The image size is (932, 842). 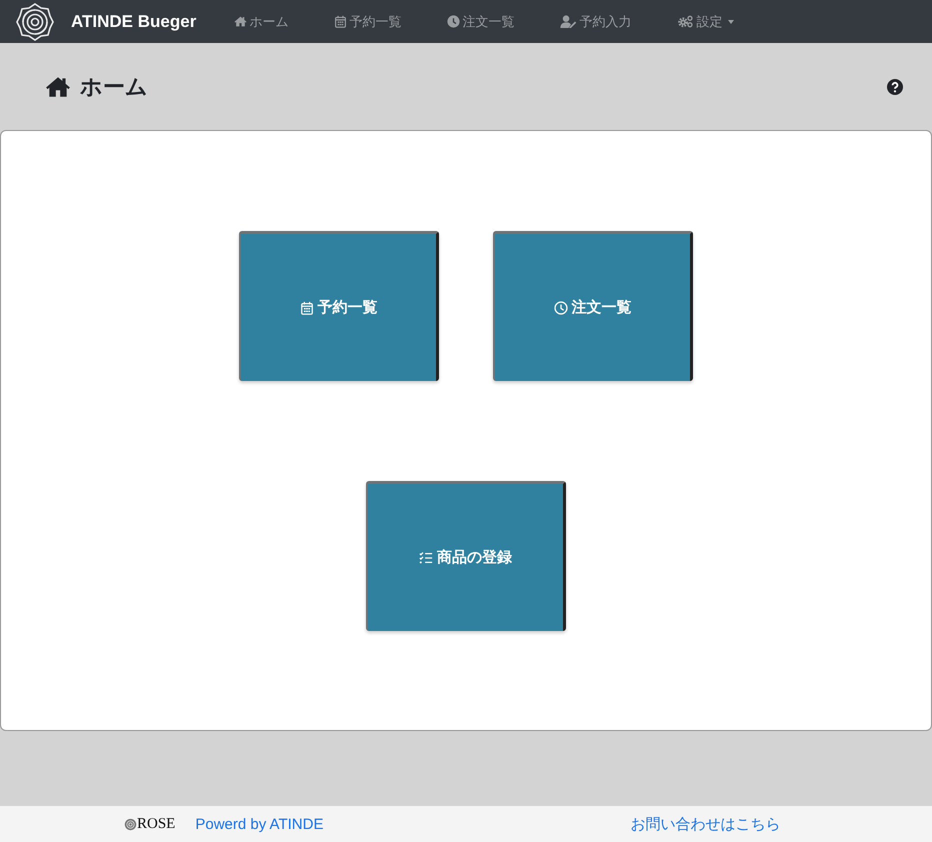 What do you see at coordinates (596, 21) in the screenshot?
I see `nav-link: 予約入力` at bounding box center [596, 21].